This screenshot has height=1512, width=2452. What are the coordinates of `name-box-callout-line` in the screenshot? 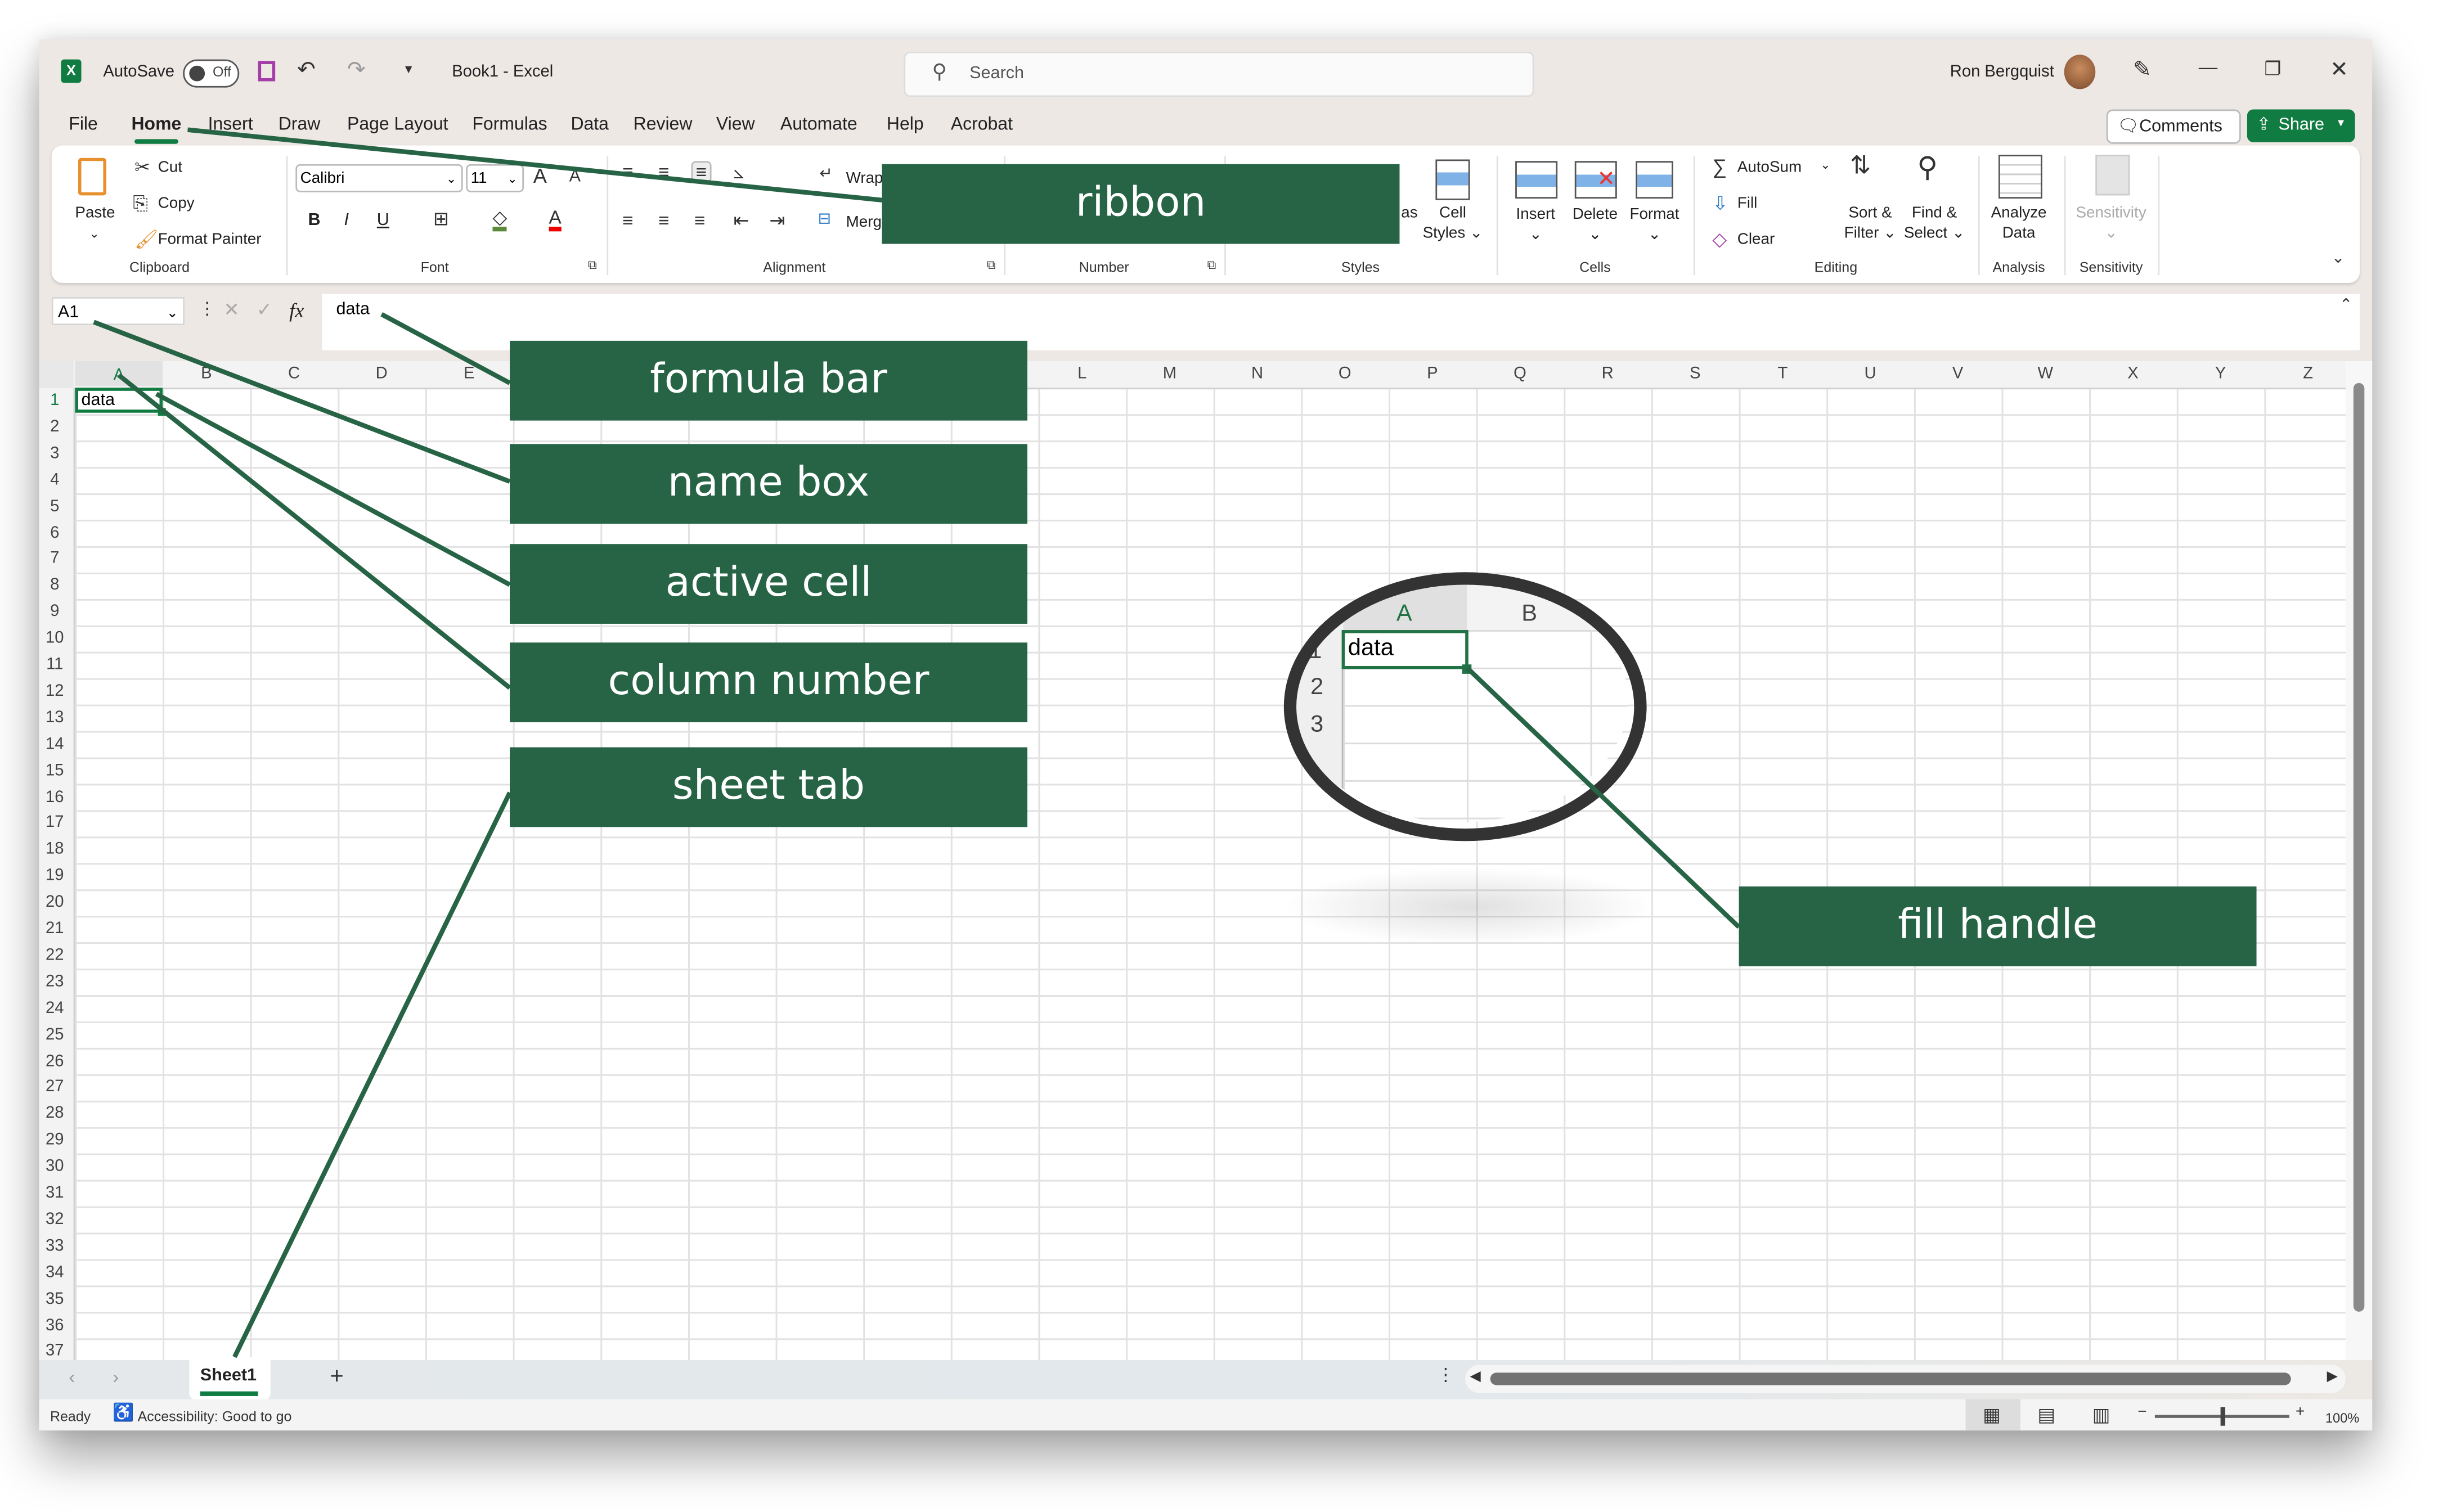 It's located at (302, 402).